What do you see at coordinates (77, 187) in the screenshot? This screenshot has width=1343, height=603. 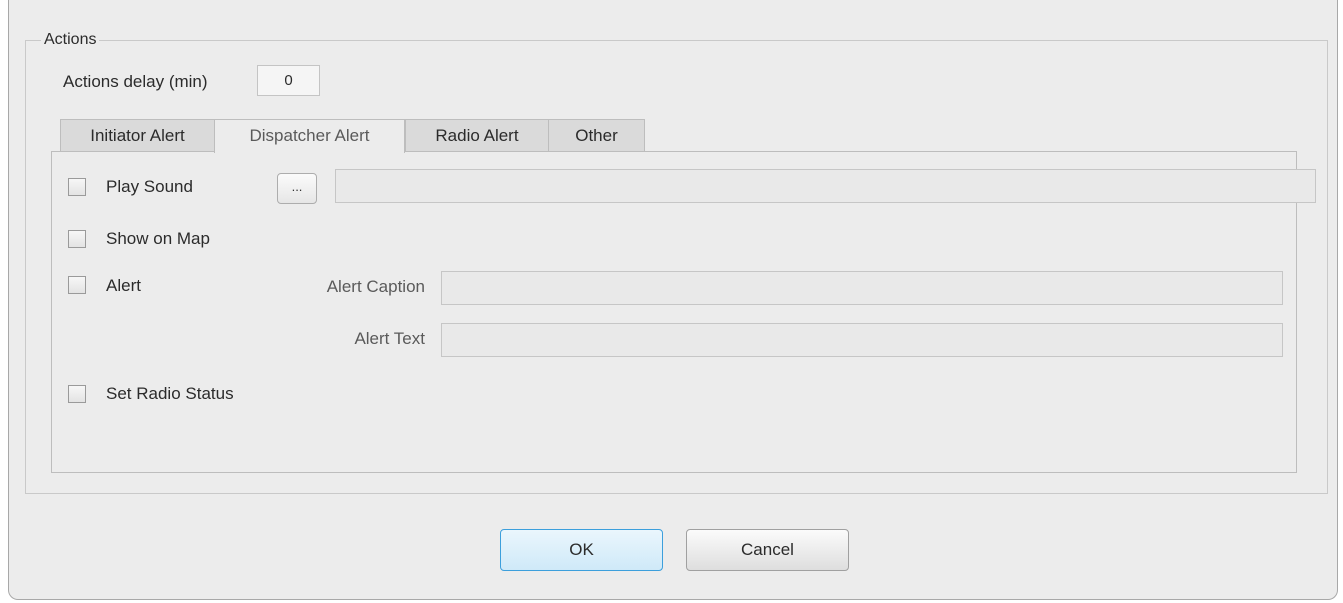 I see `play-sound-checkbox` at bounding box center [77, 187].